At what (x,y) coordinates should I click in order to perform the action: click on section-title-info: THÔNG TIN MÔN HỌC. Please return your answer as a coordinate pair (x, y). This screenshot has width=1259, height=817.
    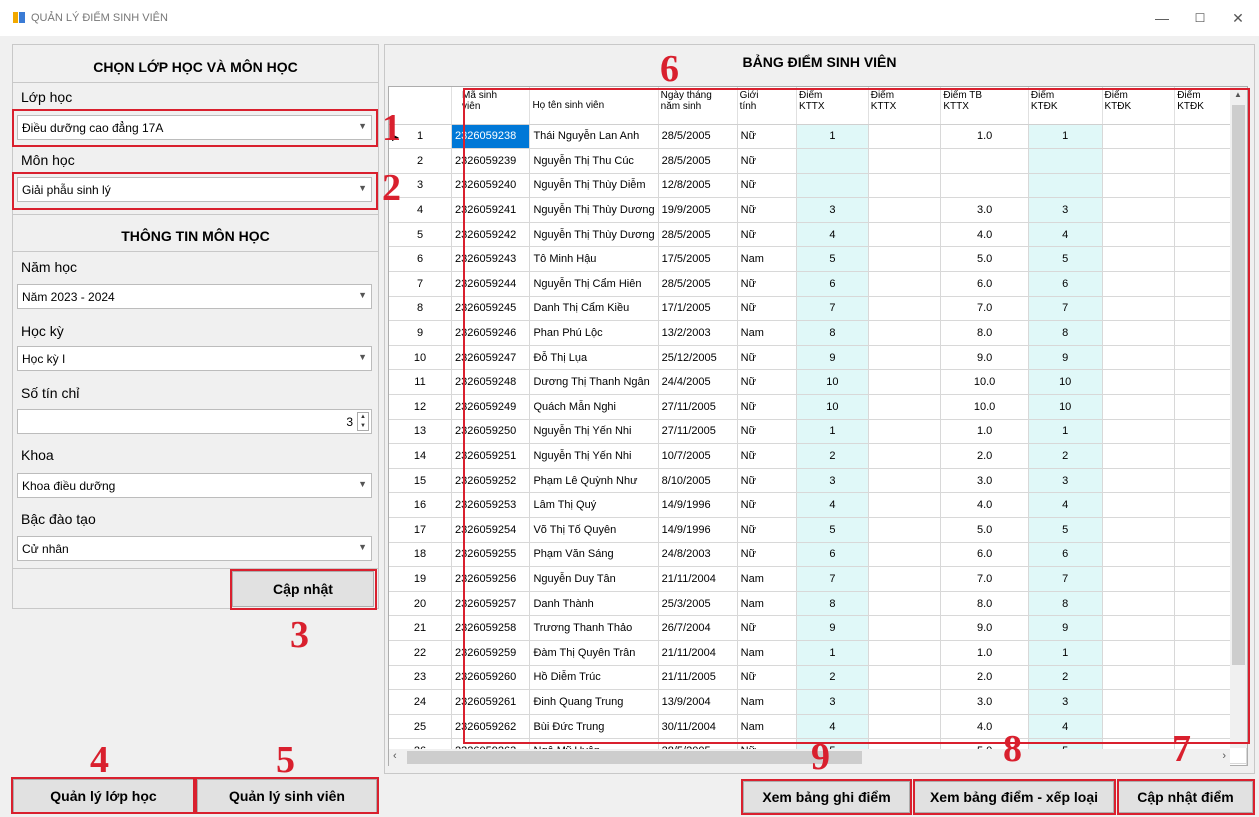
    Looking at the image, I should click on (195, 236).